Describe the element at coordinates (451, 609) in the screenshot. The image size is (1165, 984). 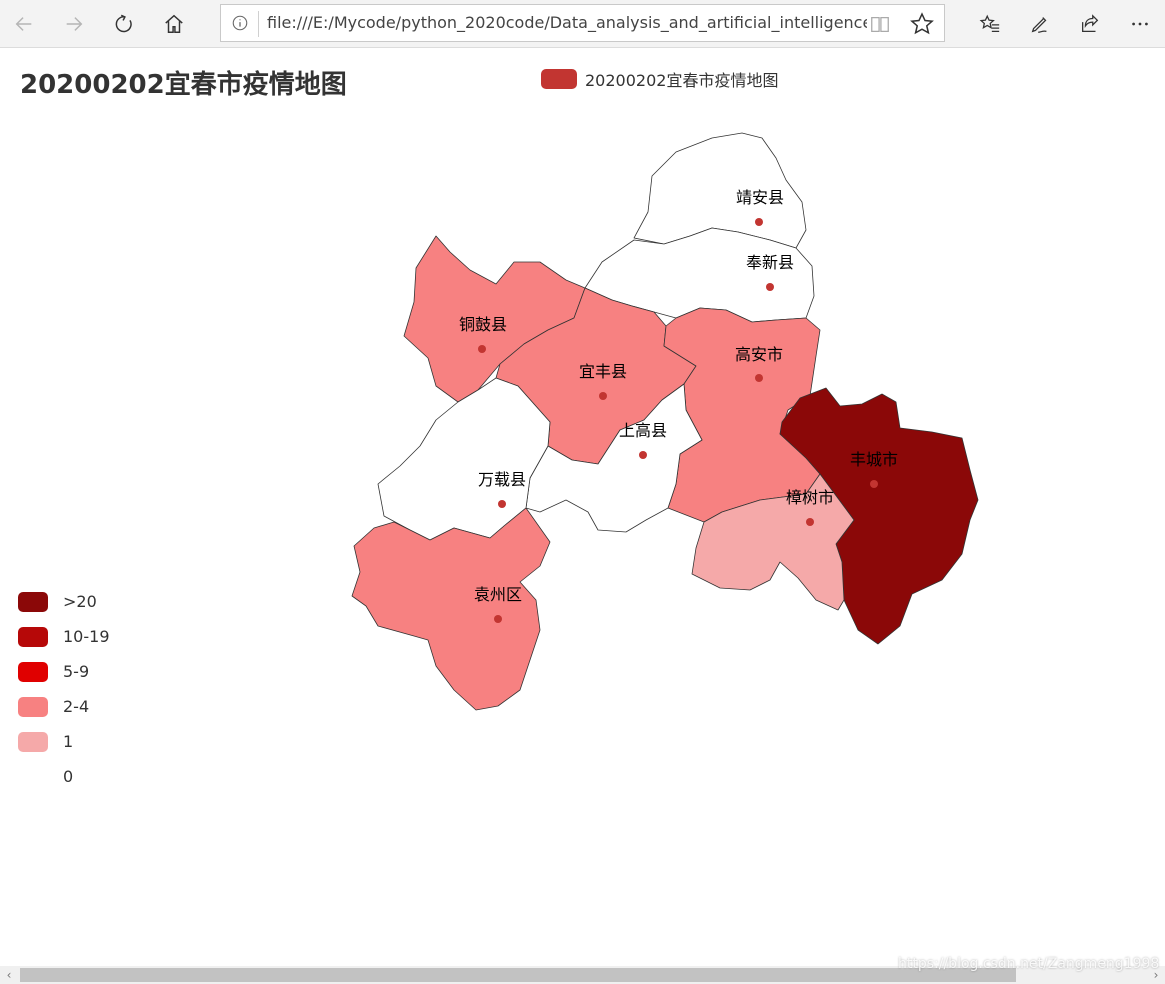
I see `map-region` at that location.